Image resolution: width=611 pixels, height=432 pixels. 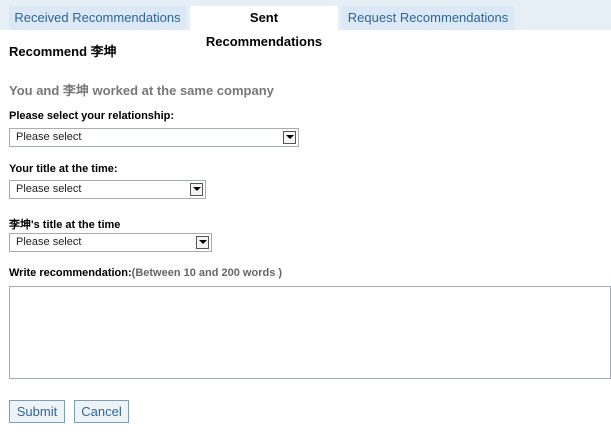 What do you see at coordinates (37, 411) in the screenshot?
I see `submit-button: Submit` at bounding box center [37, 411].